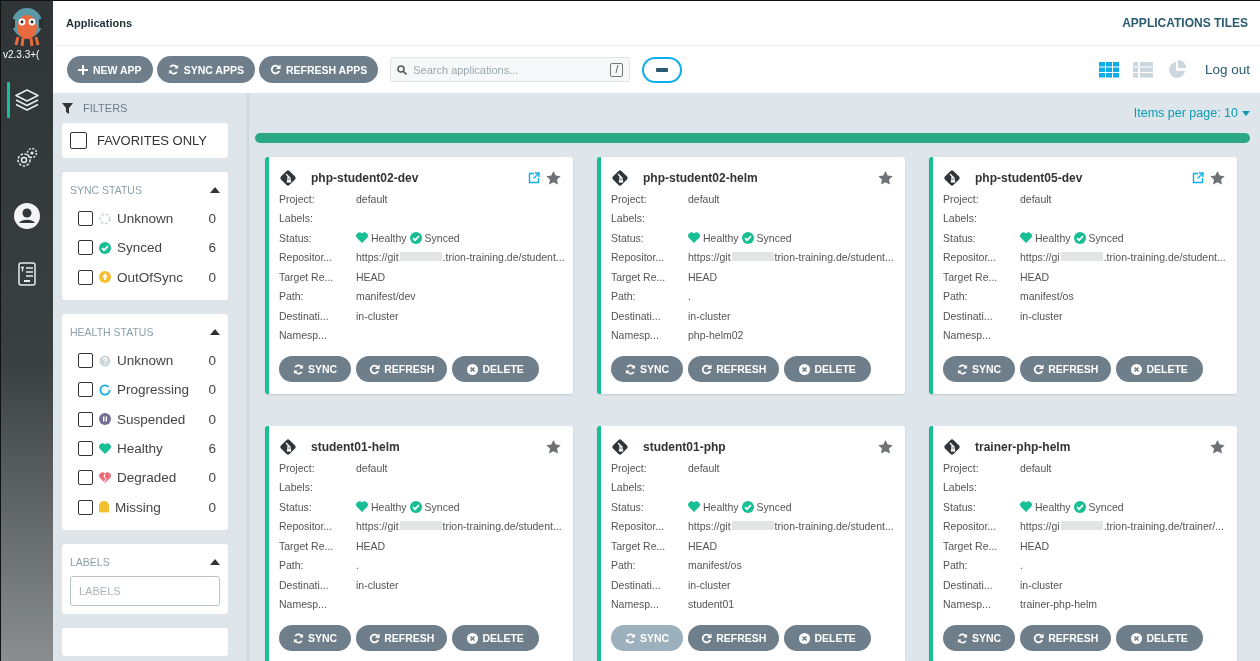 The width and height of the screenshot is (1260, 661). I want to click on field-value: https://git, so click(709, 257).